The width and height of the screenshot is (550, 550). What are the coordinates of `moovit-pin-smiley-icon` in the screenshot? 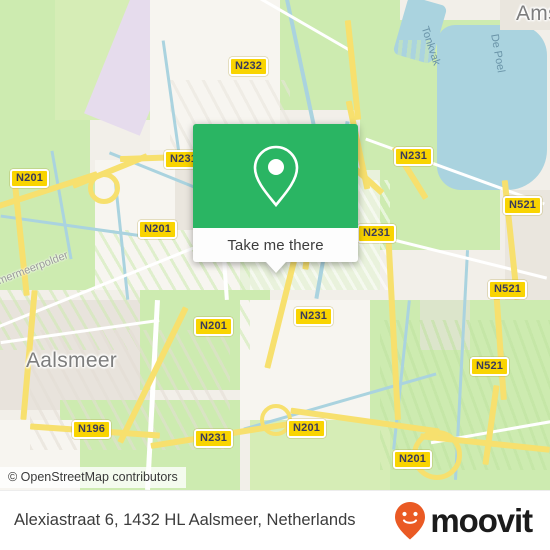 It's located at (410, 520).